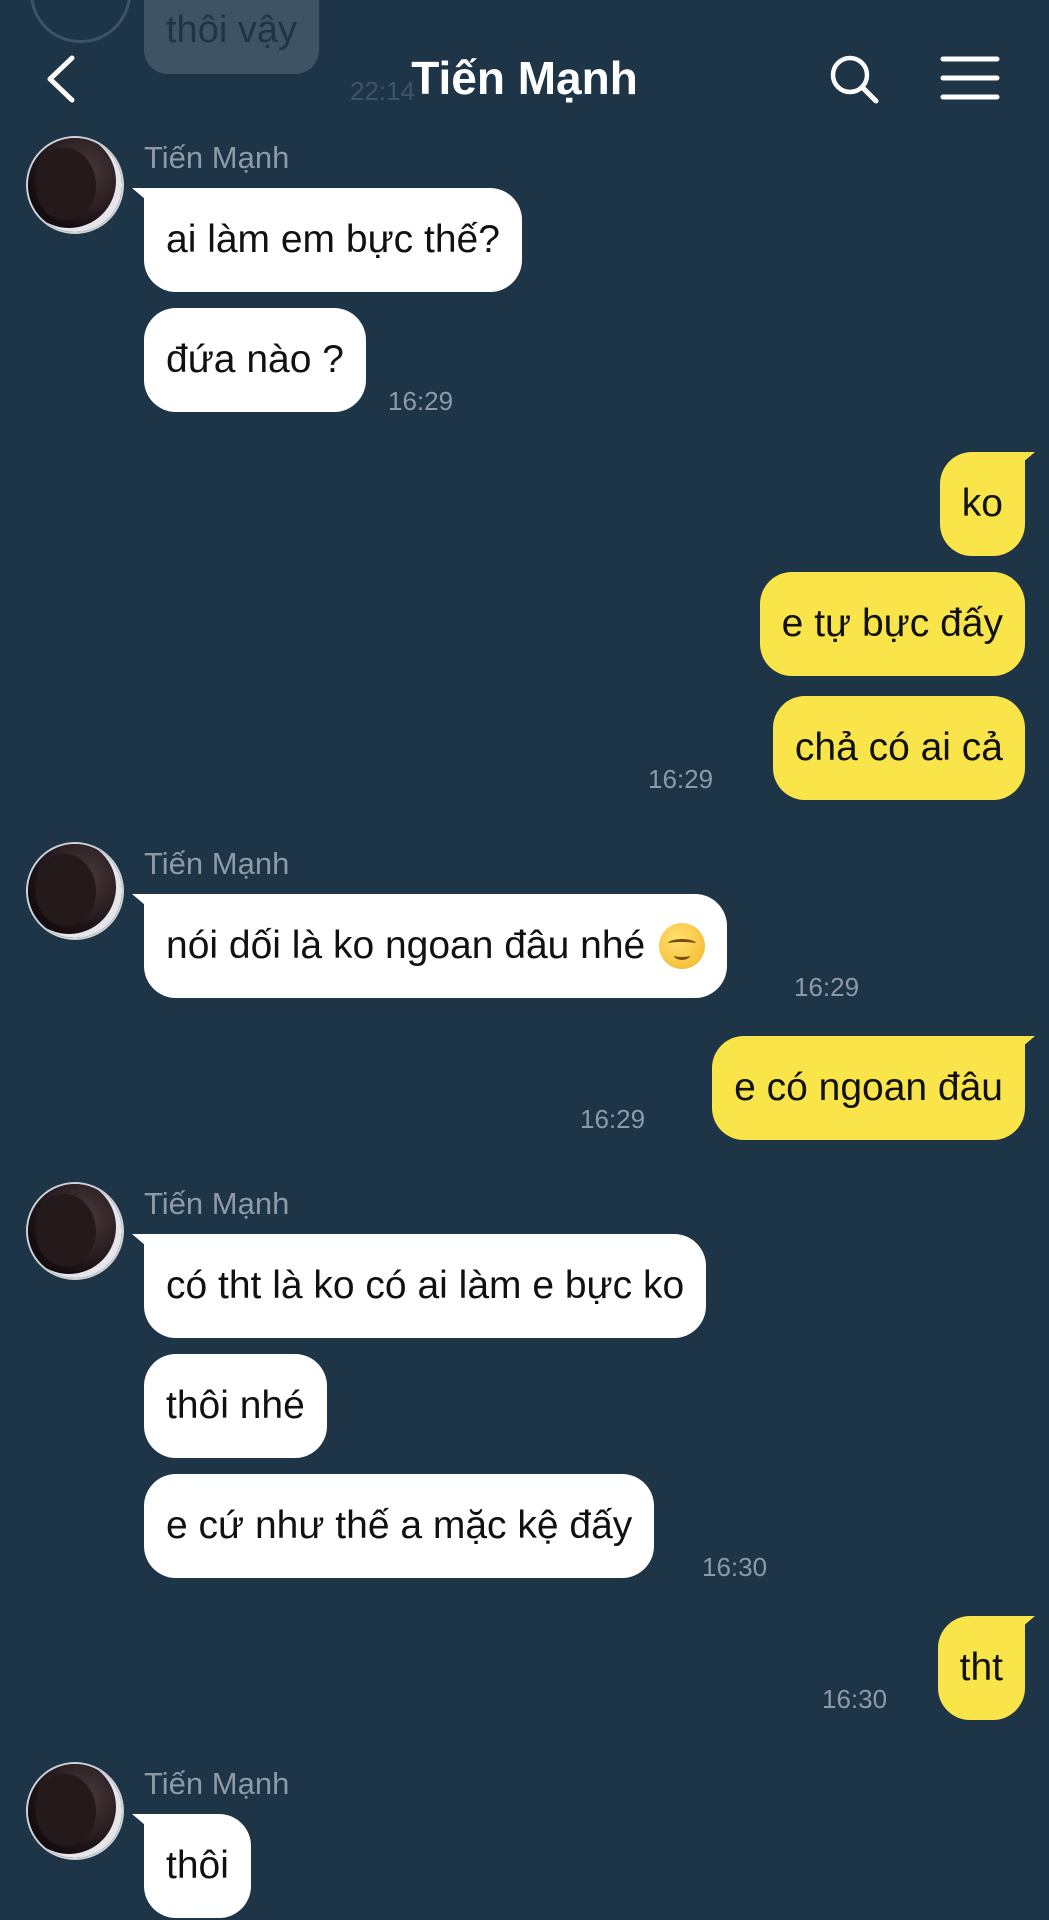 The image size is (1049, 1920). What do you see at coordinates (981, 1668) in the screenshot?
I see `message-bubble: tht` at bounding box center [981, 1668].